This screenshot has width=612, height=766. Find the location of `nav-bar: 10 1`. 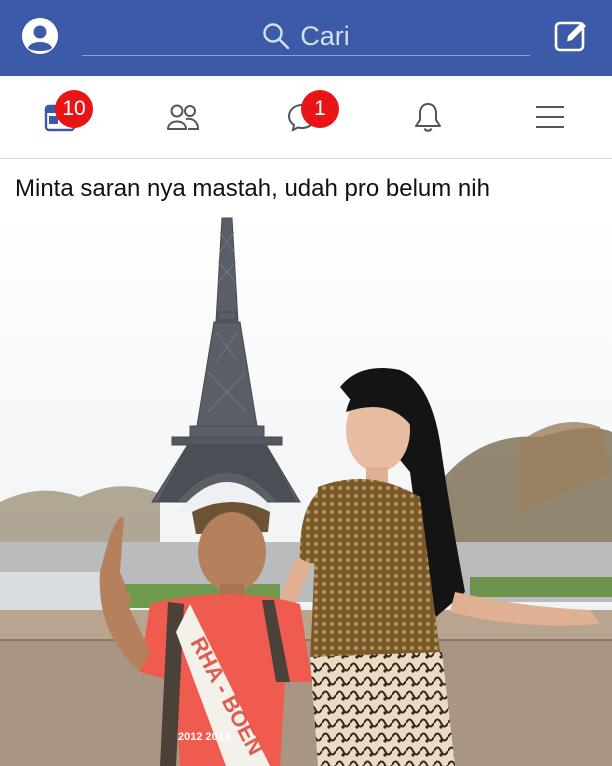

nav-bar: 10 1 is located at coordinates (306, 117).